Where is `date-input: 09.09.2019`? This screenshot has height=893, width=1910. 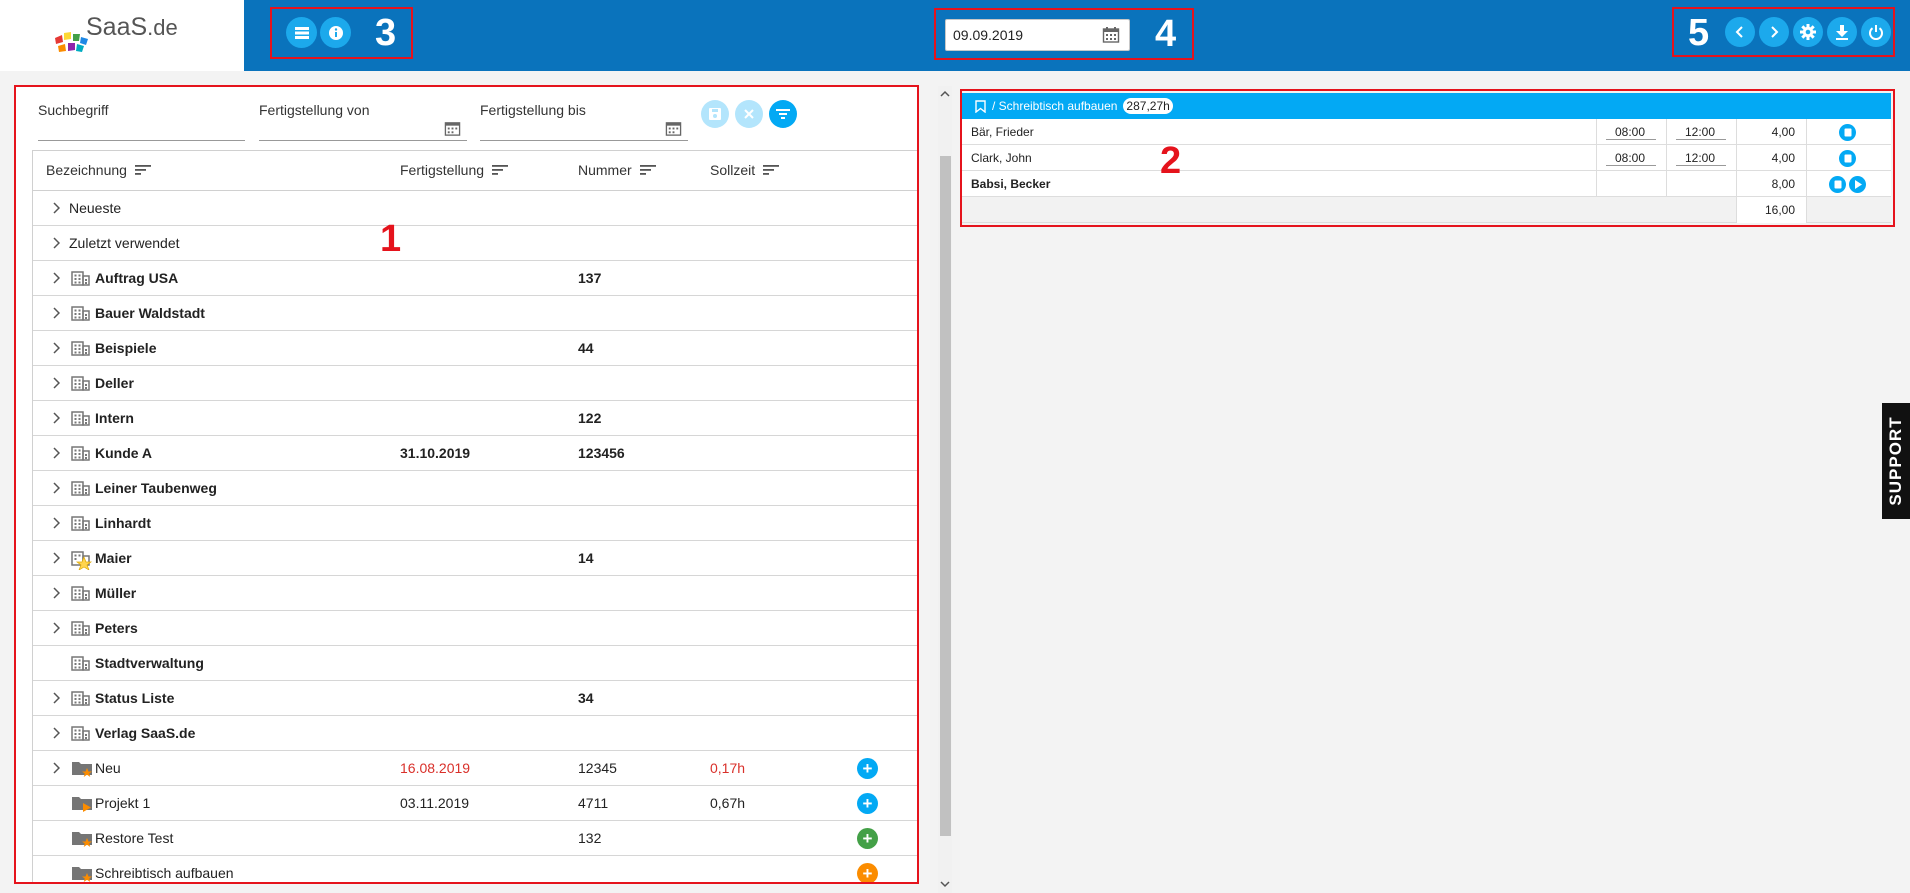
date-input: 09.09.2019 is located at coordinates (1037, 35).